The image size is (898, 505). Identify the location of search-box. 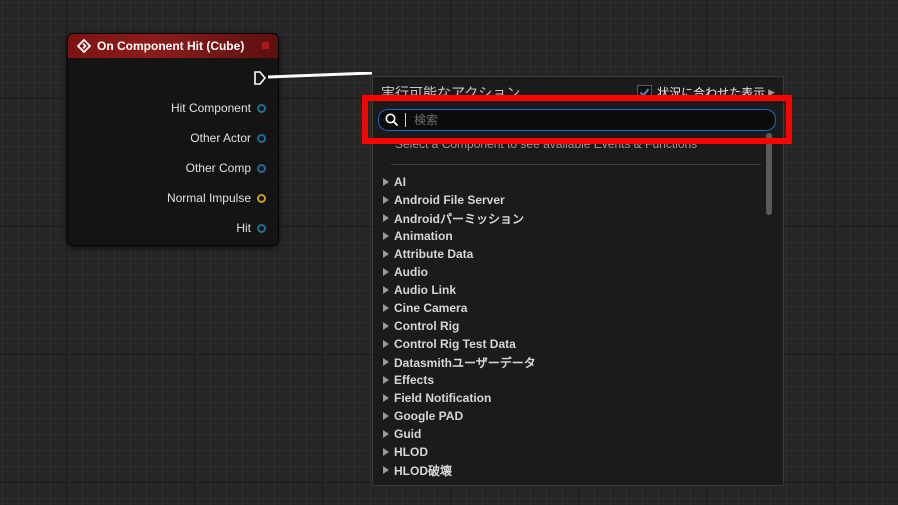
(577, 120).